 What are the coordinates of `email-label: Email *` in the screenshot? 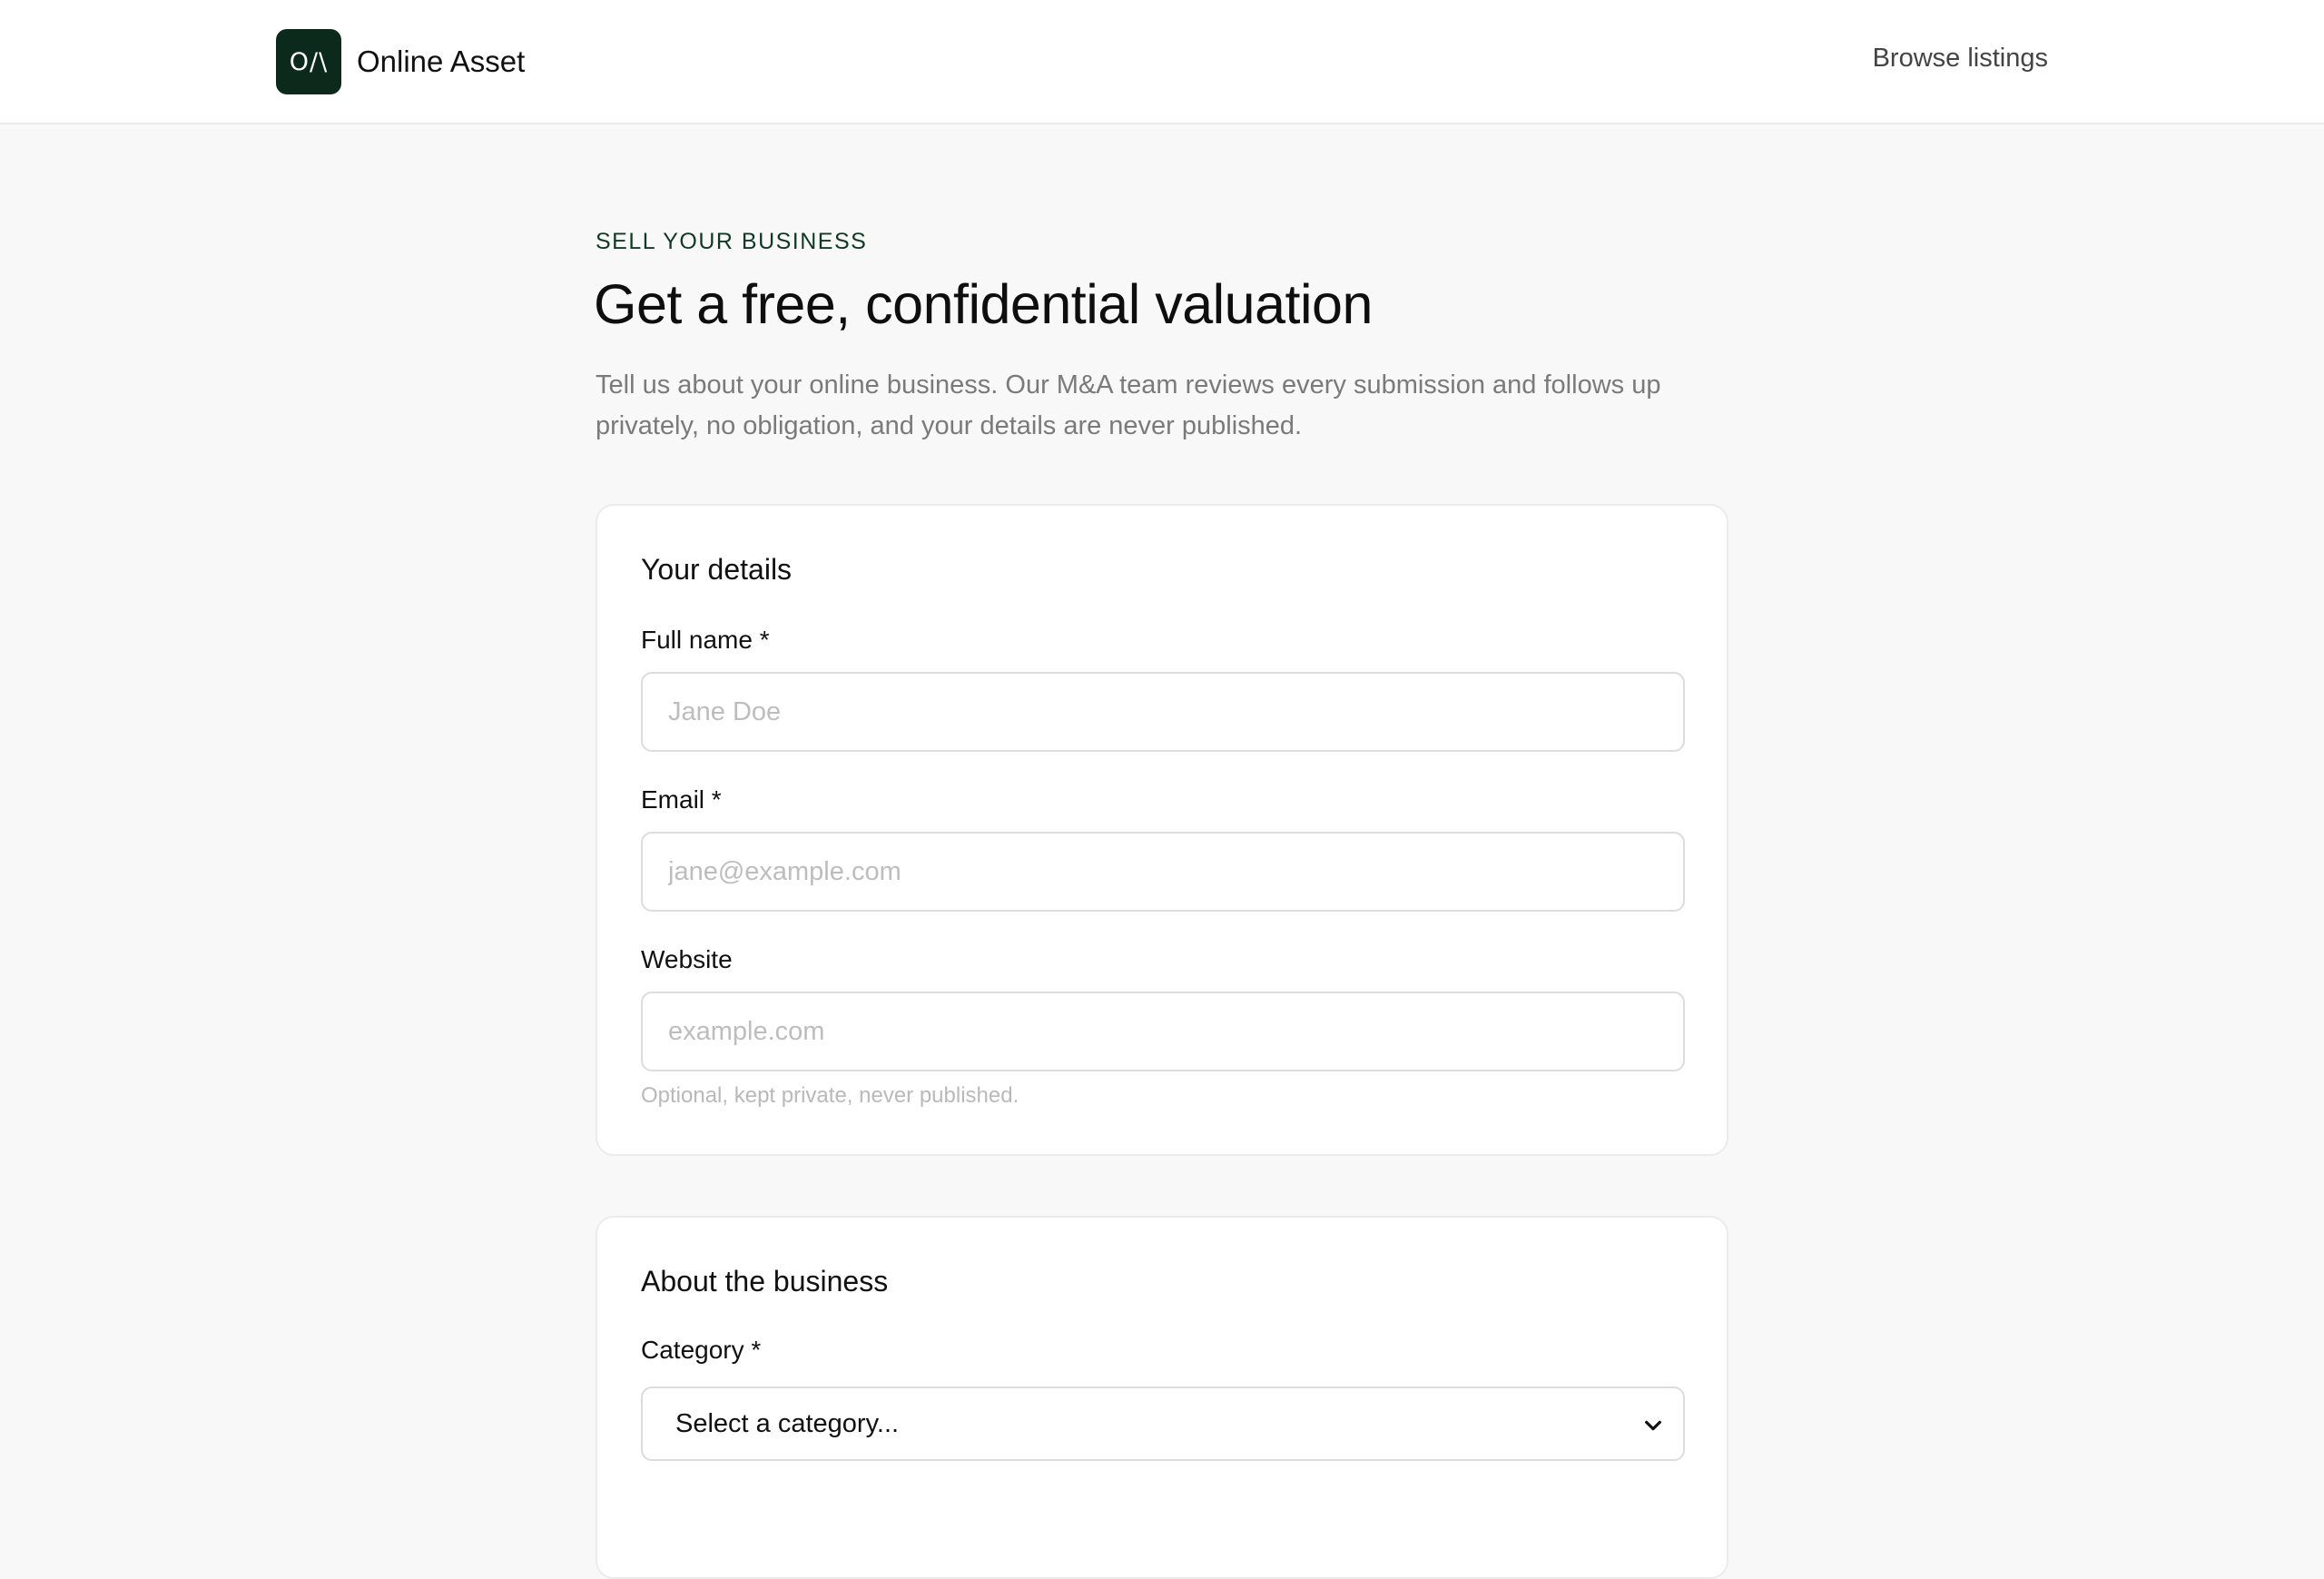 It's located at (681, 799).